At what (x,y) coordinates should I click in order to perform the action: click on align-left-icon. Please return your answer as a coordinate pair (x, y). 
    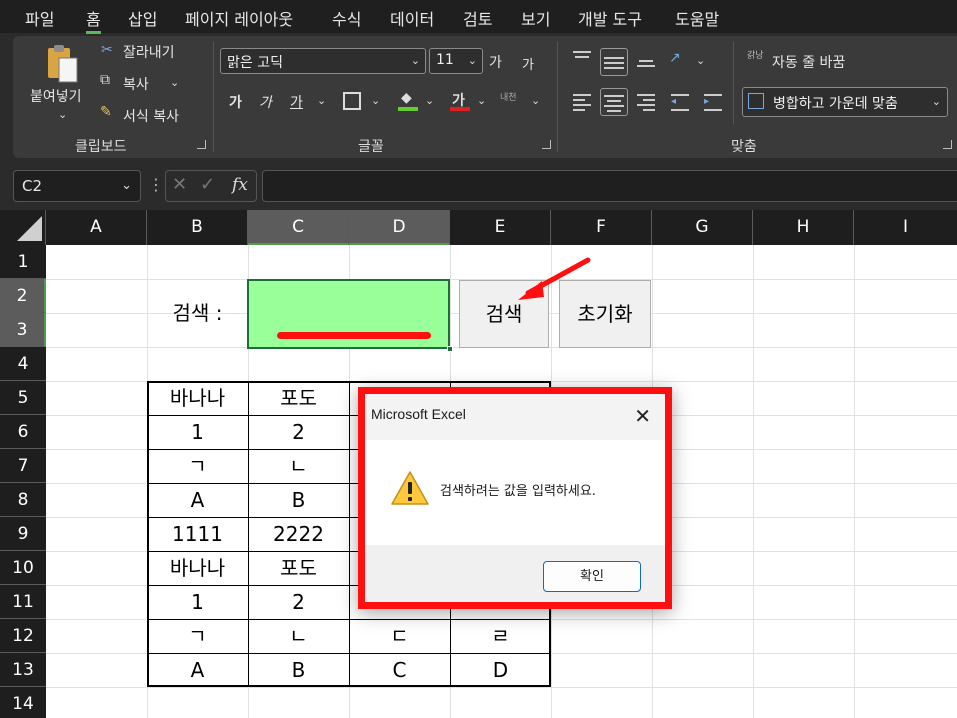
    Looking at the image, I should click on (582, 102).